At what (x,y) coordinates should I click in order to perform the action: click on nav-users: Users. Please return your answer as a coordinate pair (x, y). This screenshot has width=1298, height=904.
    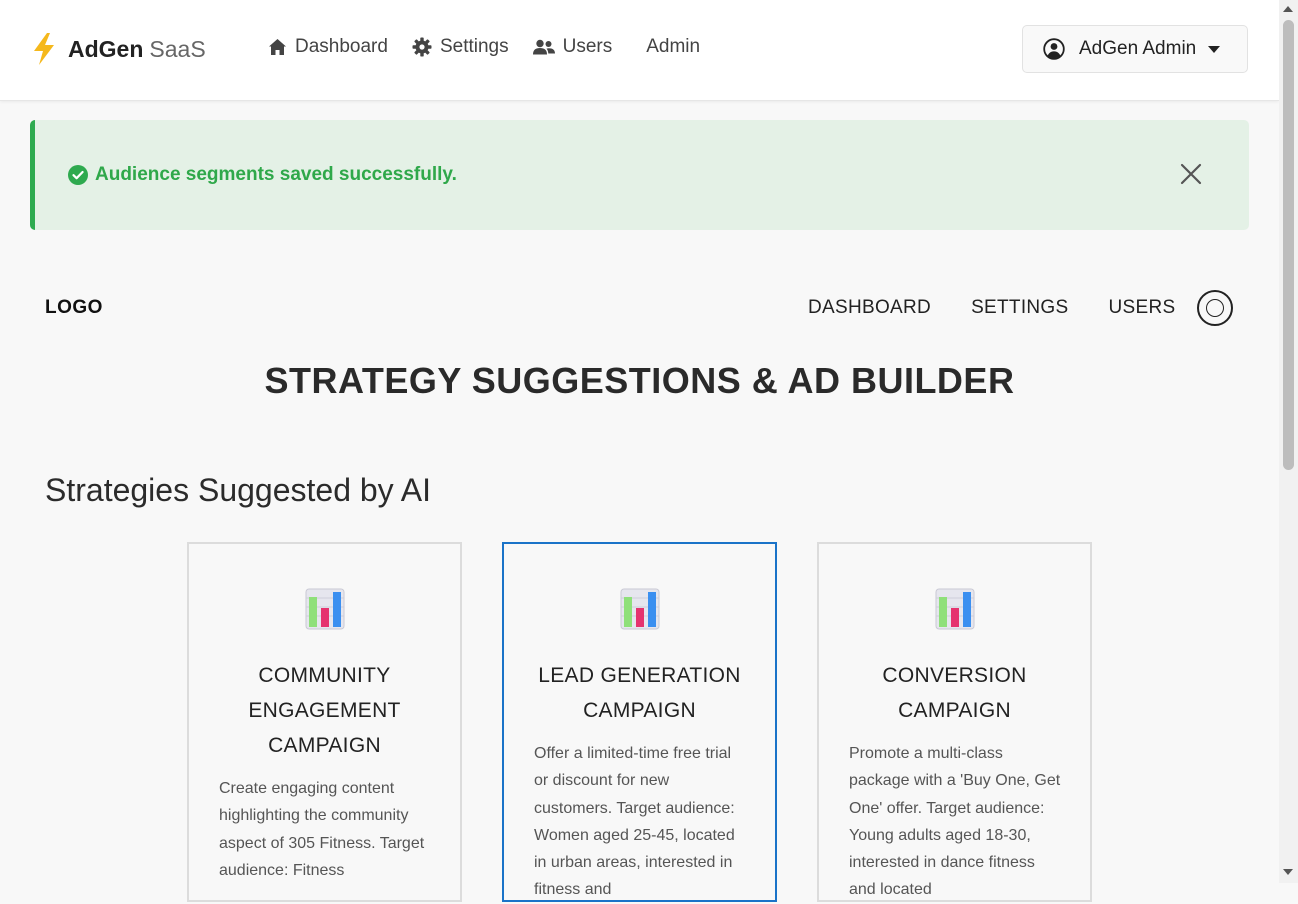
    Looking at the image, I should click on (572, 47).